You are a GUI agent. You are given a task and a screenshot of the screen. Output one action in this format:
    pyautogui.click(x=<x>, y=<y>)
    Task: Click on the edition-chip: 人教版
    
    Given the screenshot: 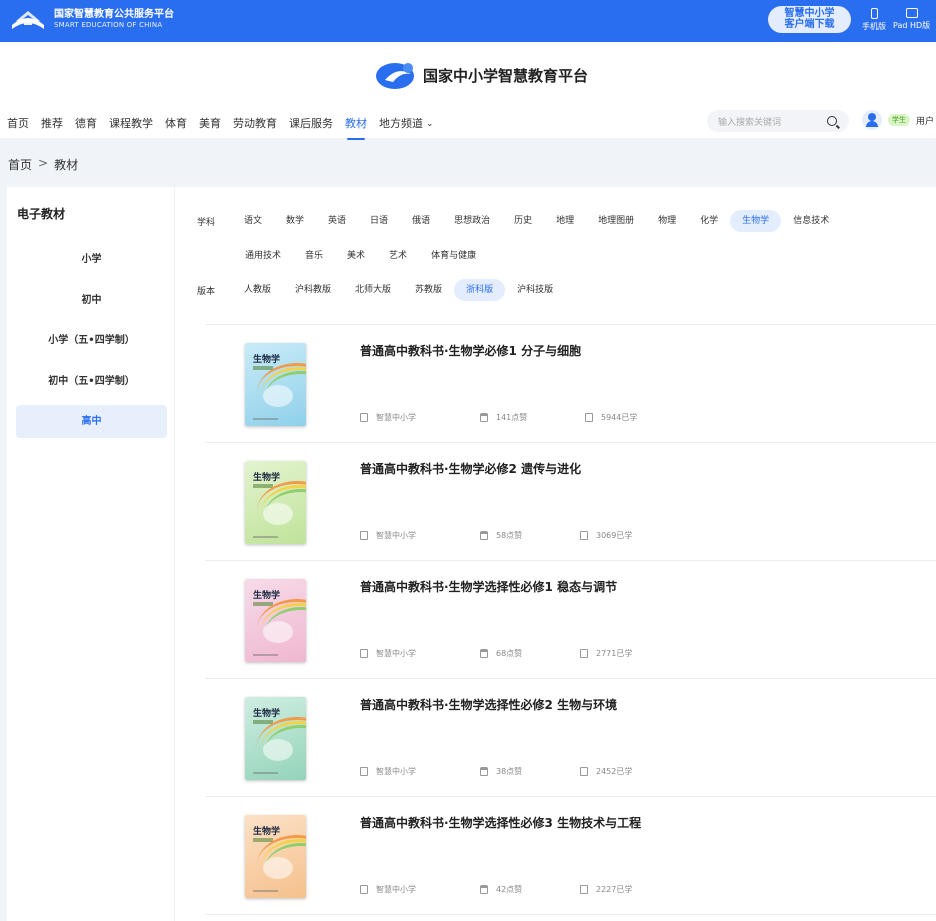 What is the action you would take?
    pyautogui.click(x=257, y=290)
    